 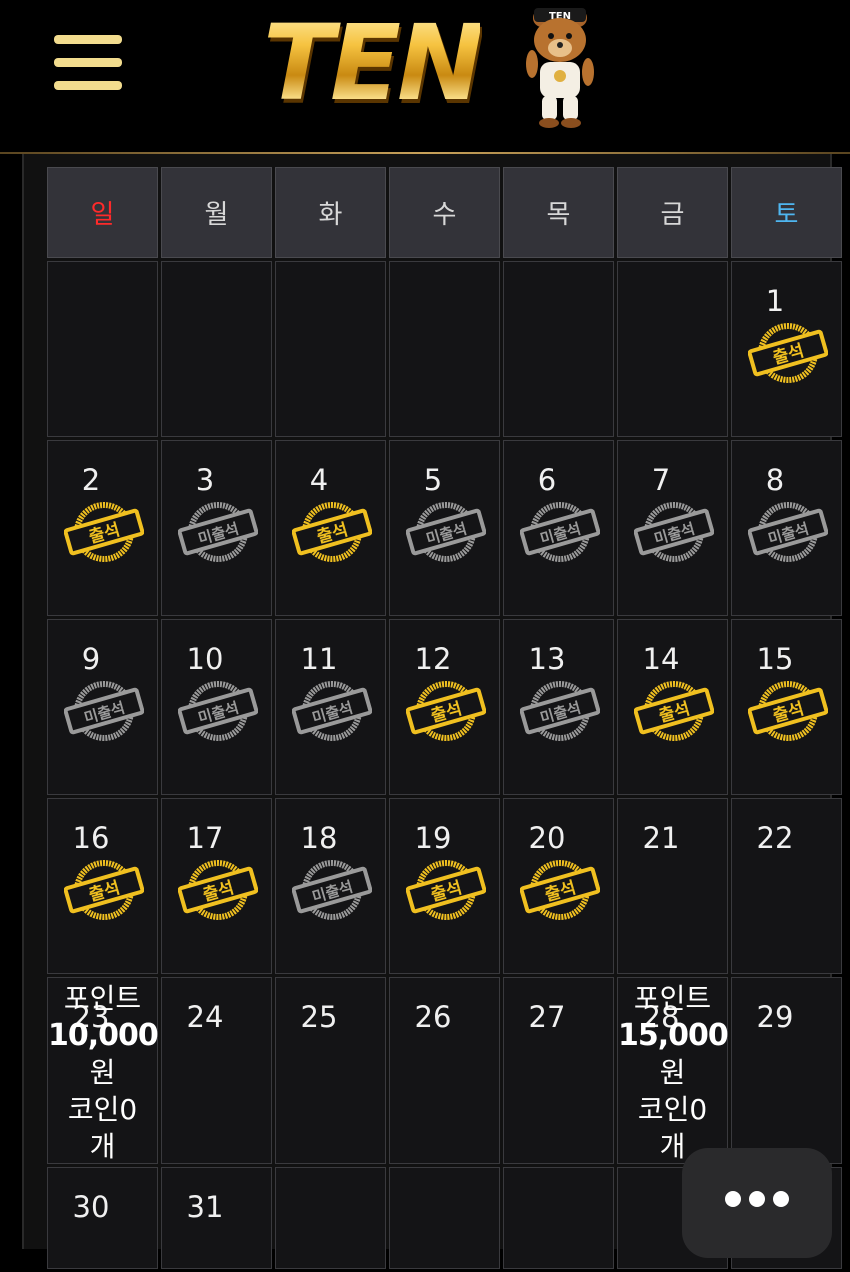 I want to click on reward-info: 포인트 10,000 원 코인0 개, so click(x=103, y=1072).